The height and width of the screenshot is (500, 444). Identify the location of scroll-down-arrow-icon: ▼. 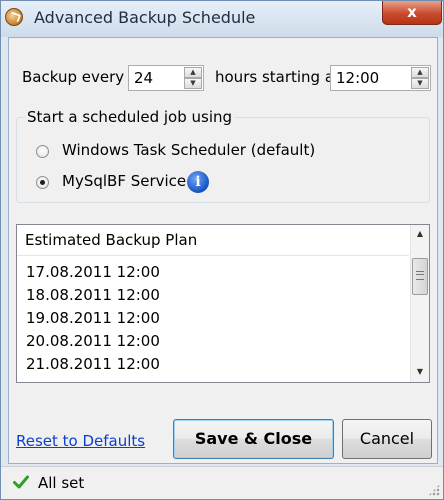
(420, 372).